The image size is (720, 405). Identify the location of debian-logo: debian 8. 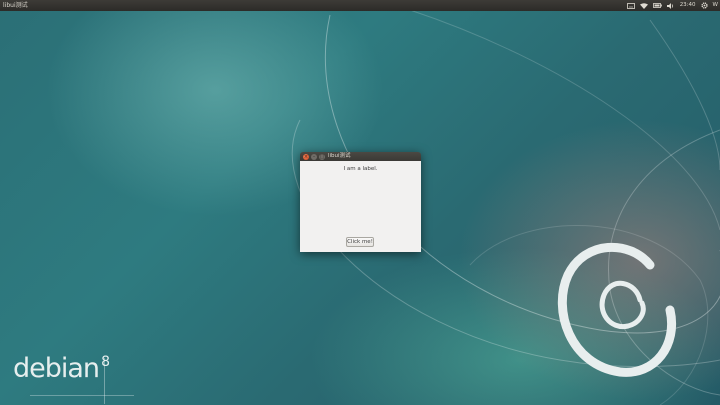
(61, 369).